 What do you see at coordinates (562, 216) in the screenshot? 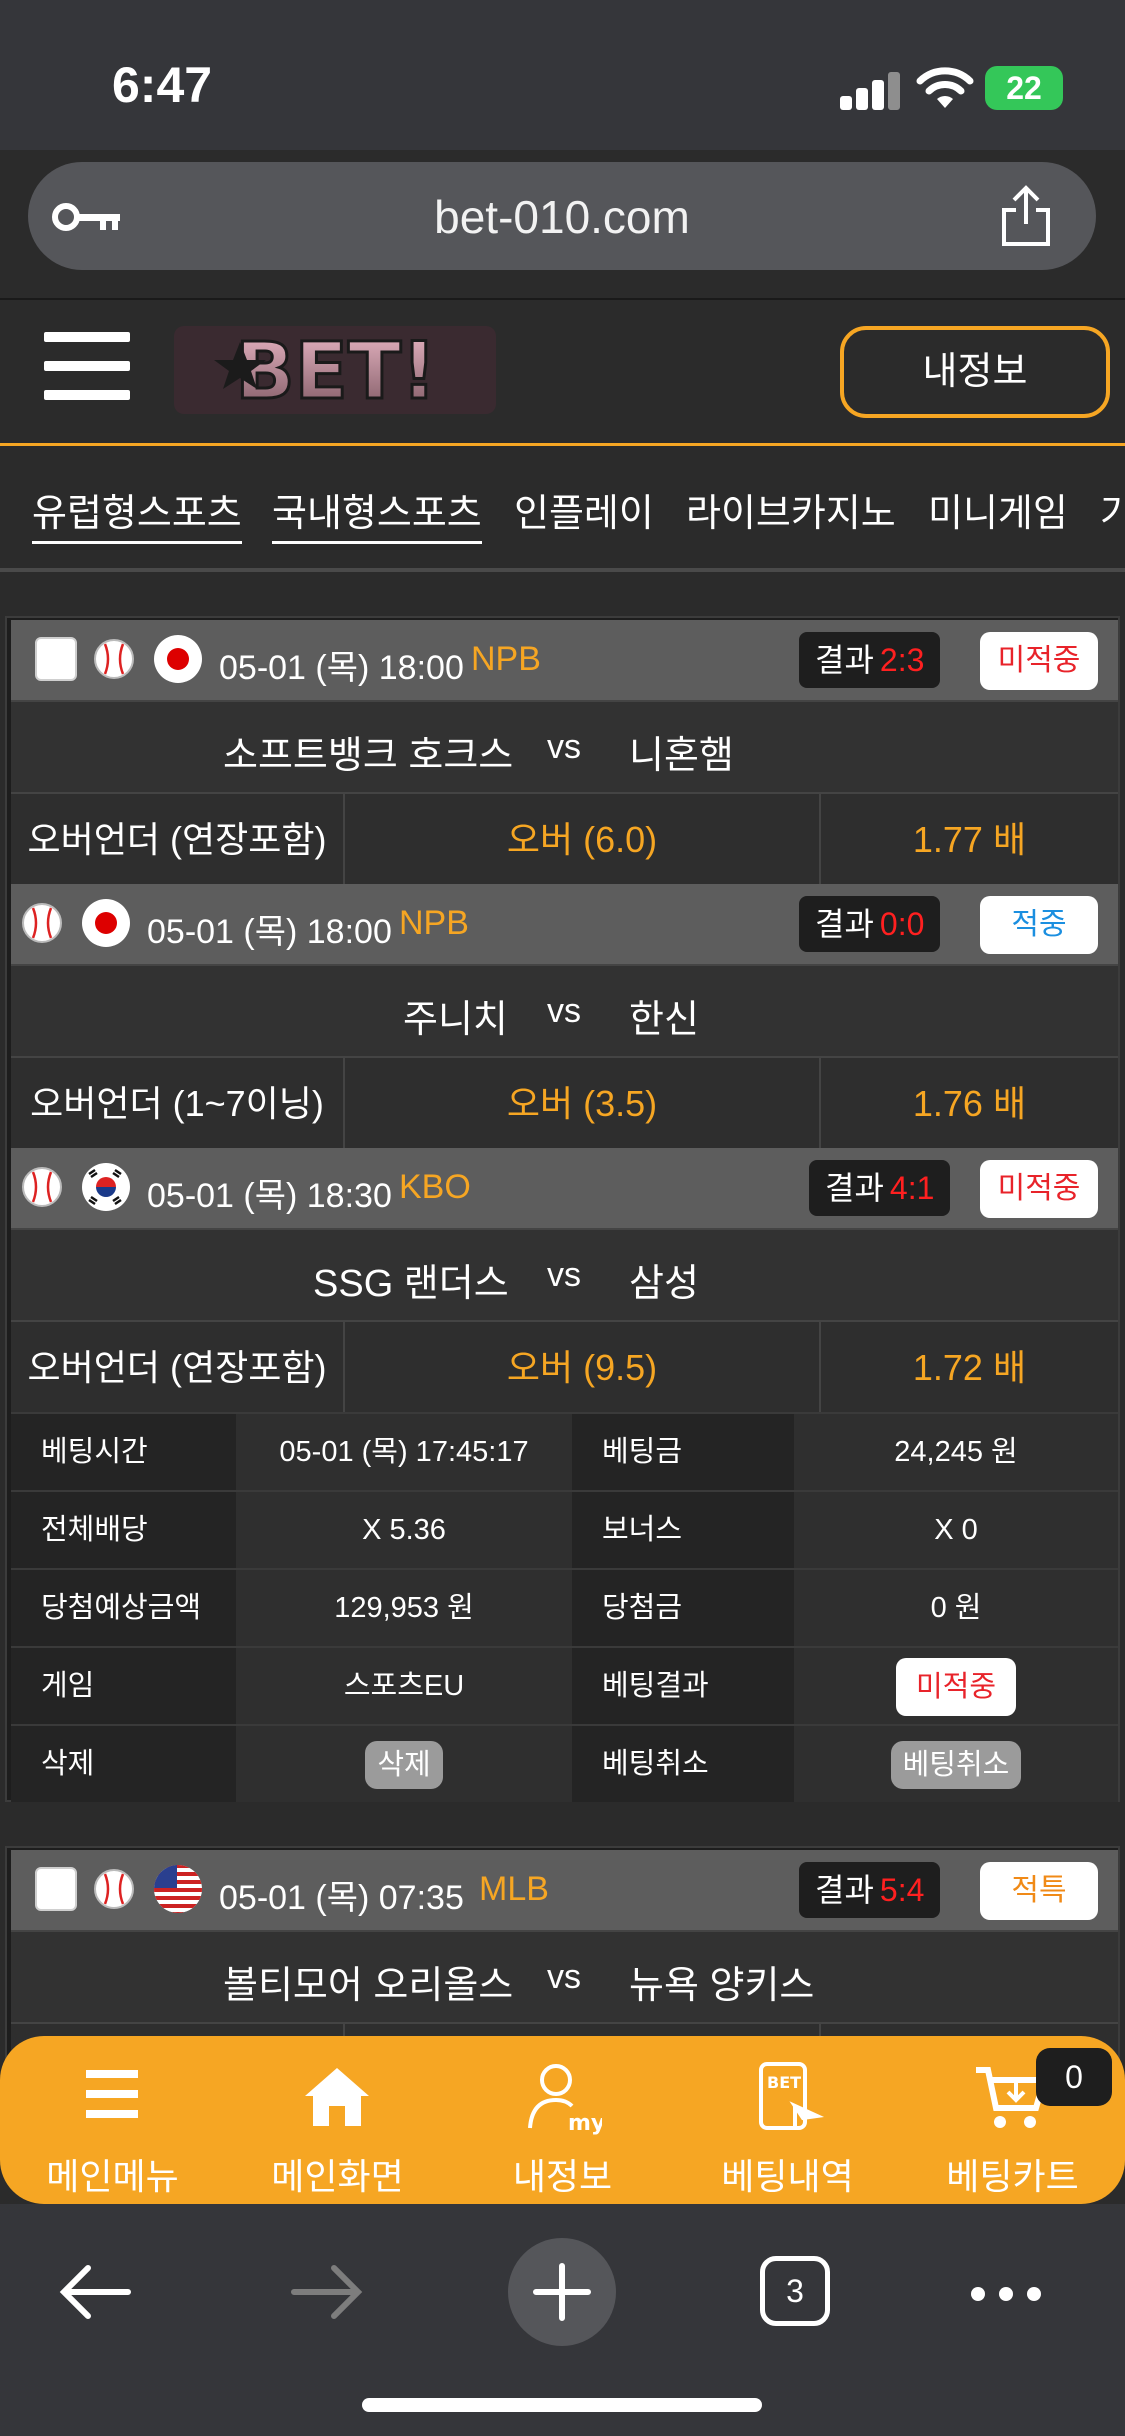
I see `url-bar: bet-010.com` at bounding box center [562, 216].